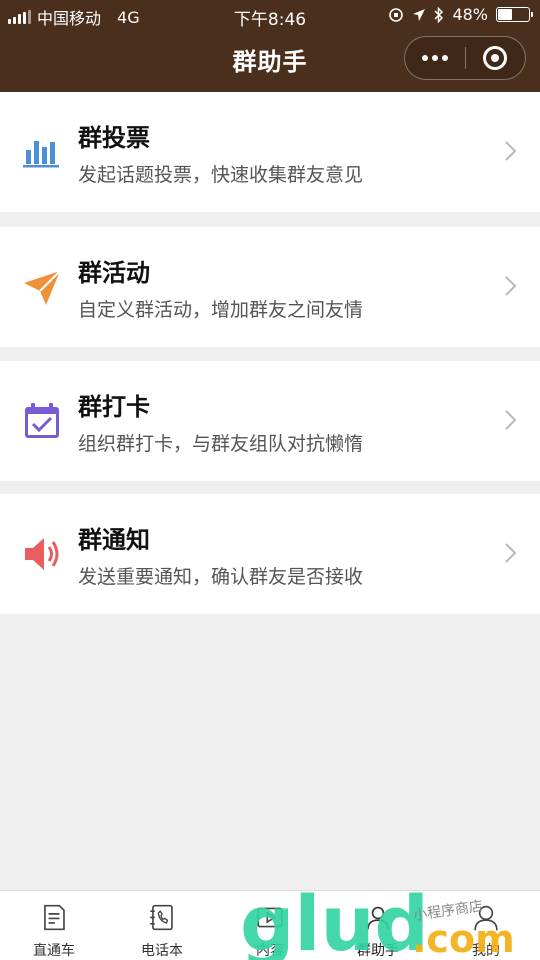 The height and width of the screenshot is (960, 540). Describe the element at coordinates (486, 918) in the screenshot. I see `person-icon` at that location.